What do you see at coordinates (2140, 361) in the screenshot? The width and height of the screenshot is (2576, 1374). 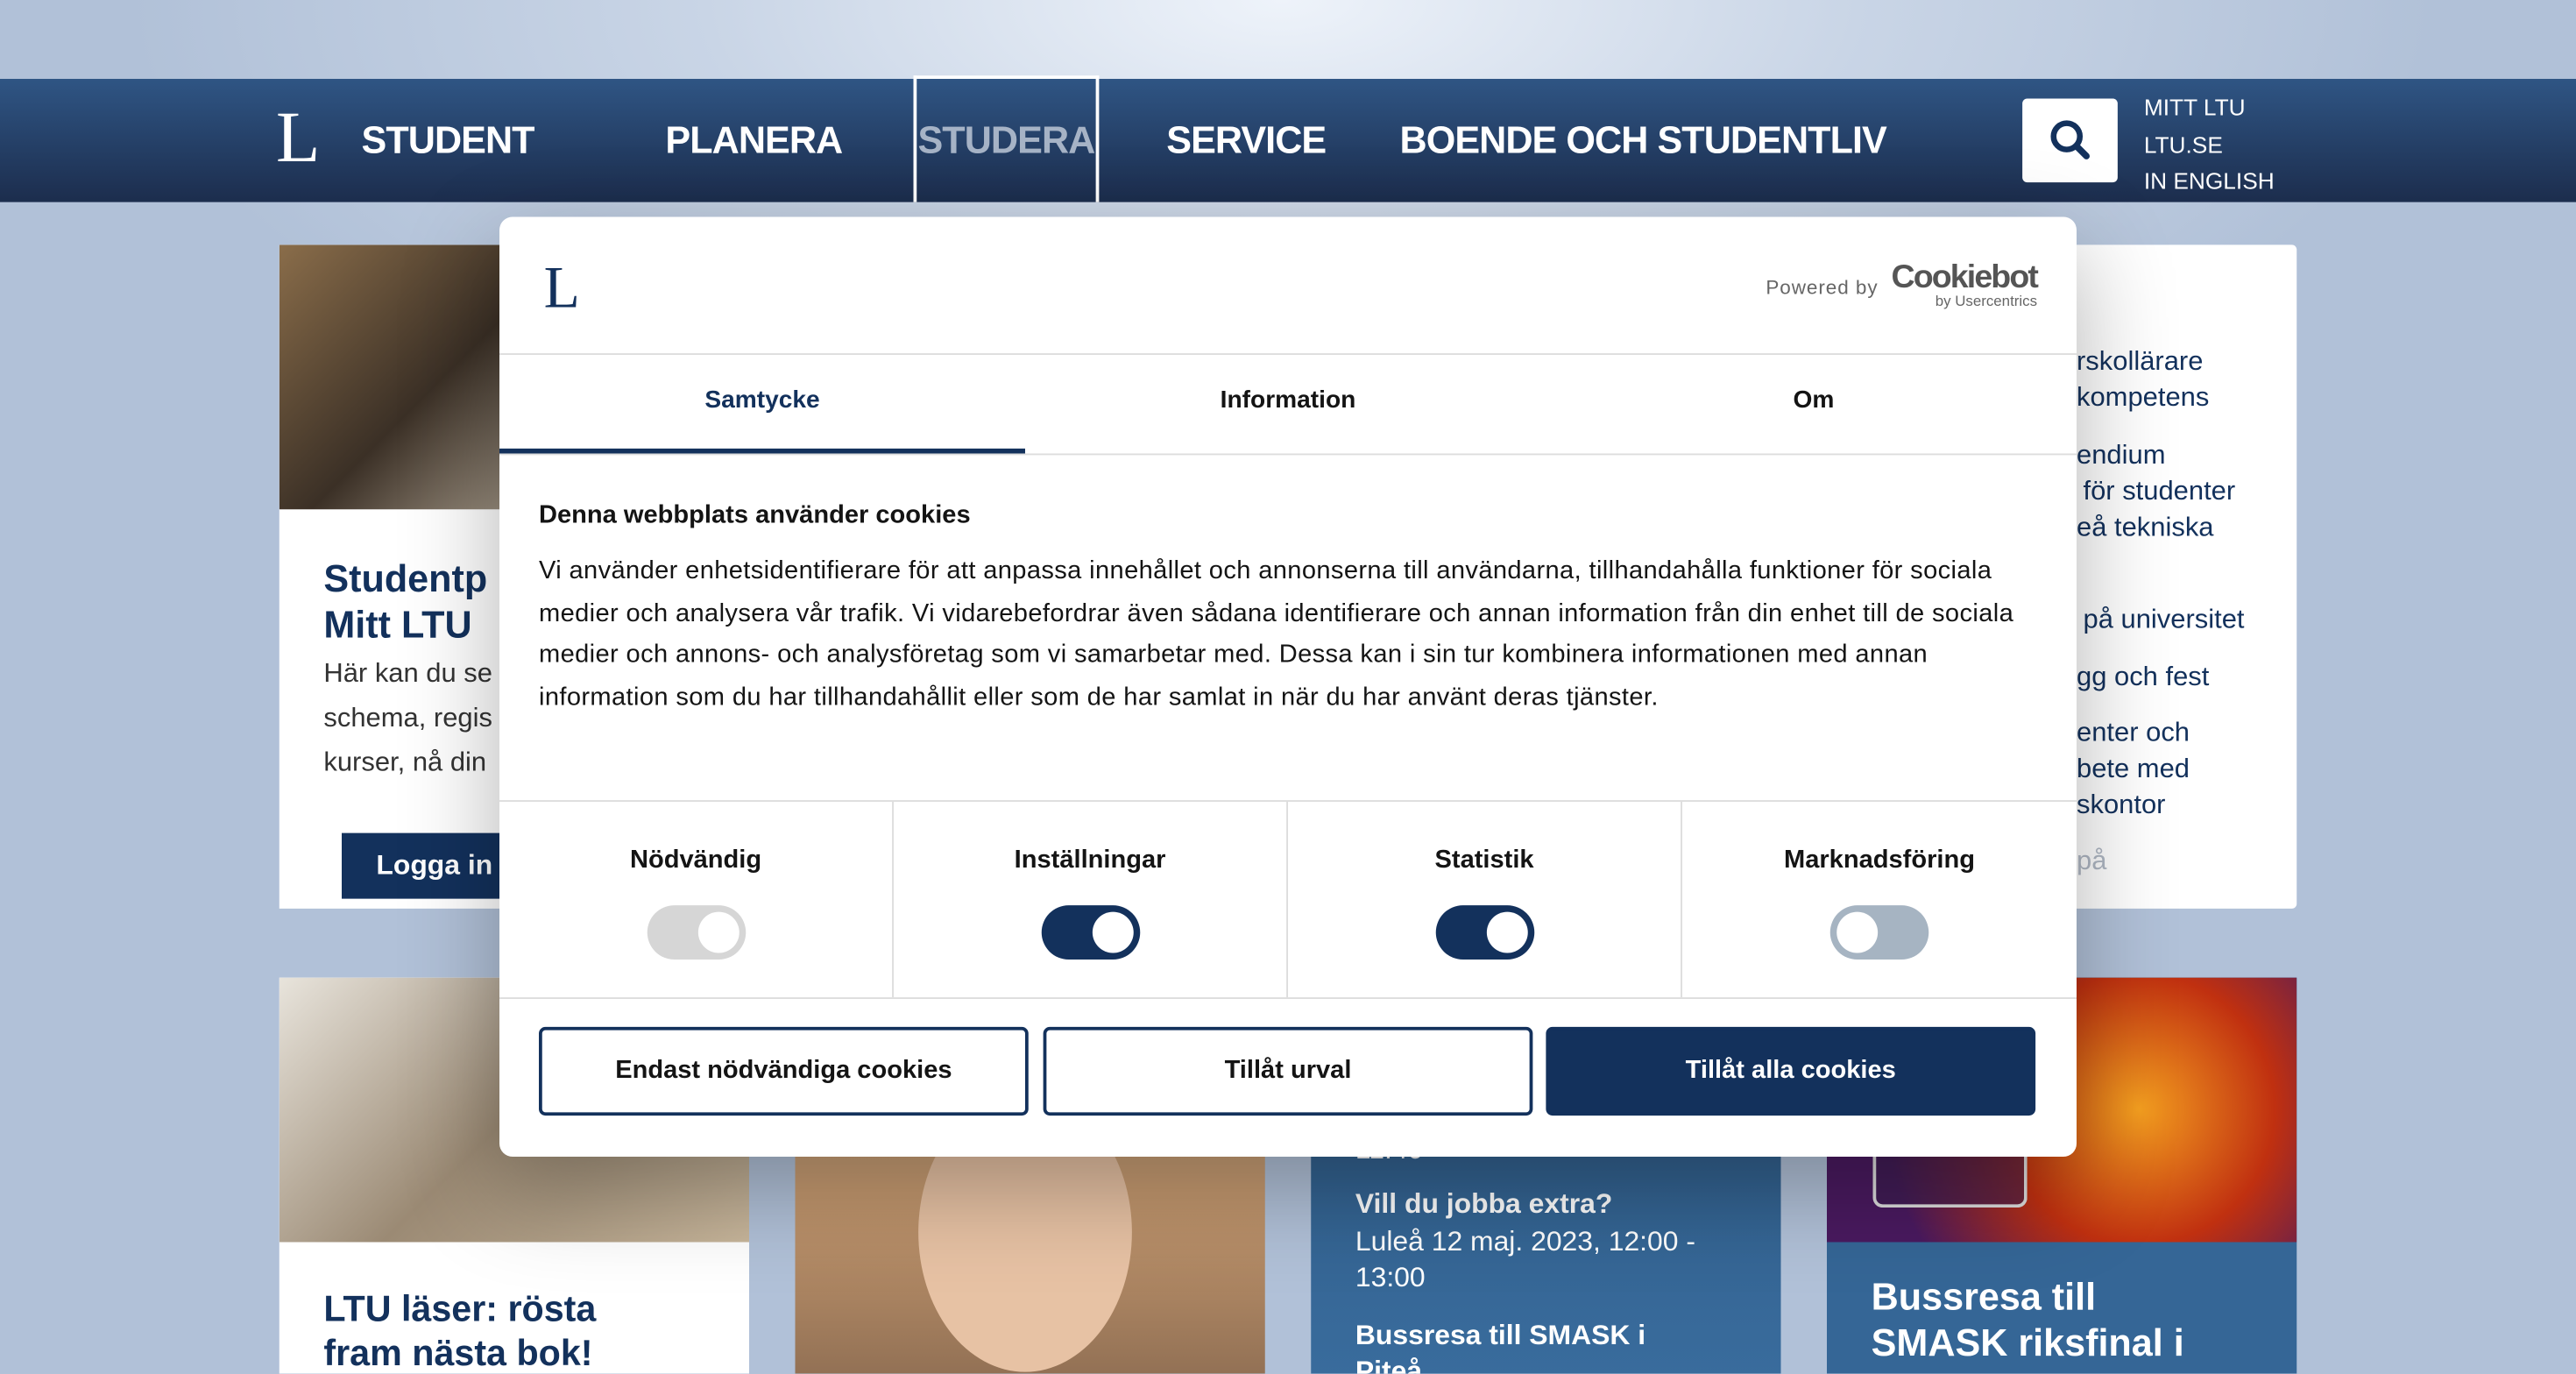 I see `link: rskollärare` at bounding box center [2140, 361].